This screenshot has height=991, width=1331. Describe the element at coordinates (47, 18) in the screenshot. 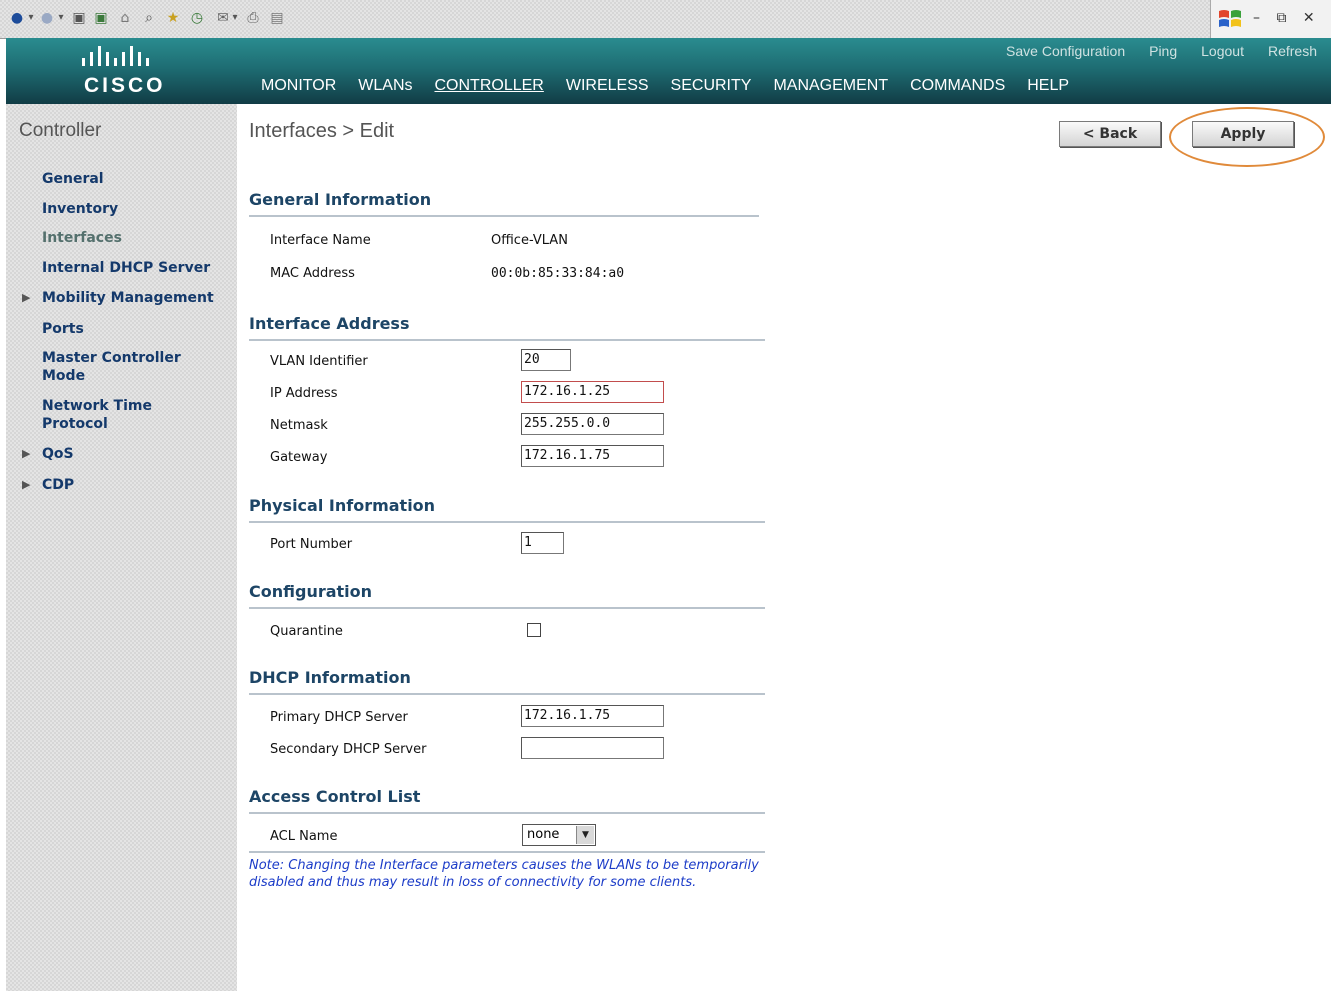

I see `forward-icon: ●` at that location.